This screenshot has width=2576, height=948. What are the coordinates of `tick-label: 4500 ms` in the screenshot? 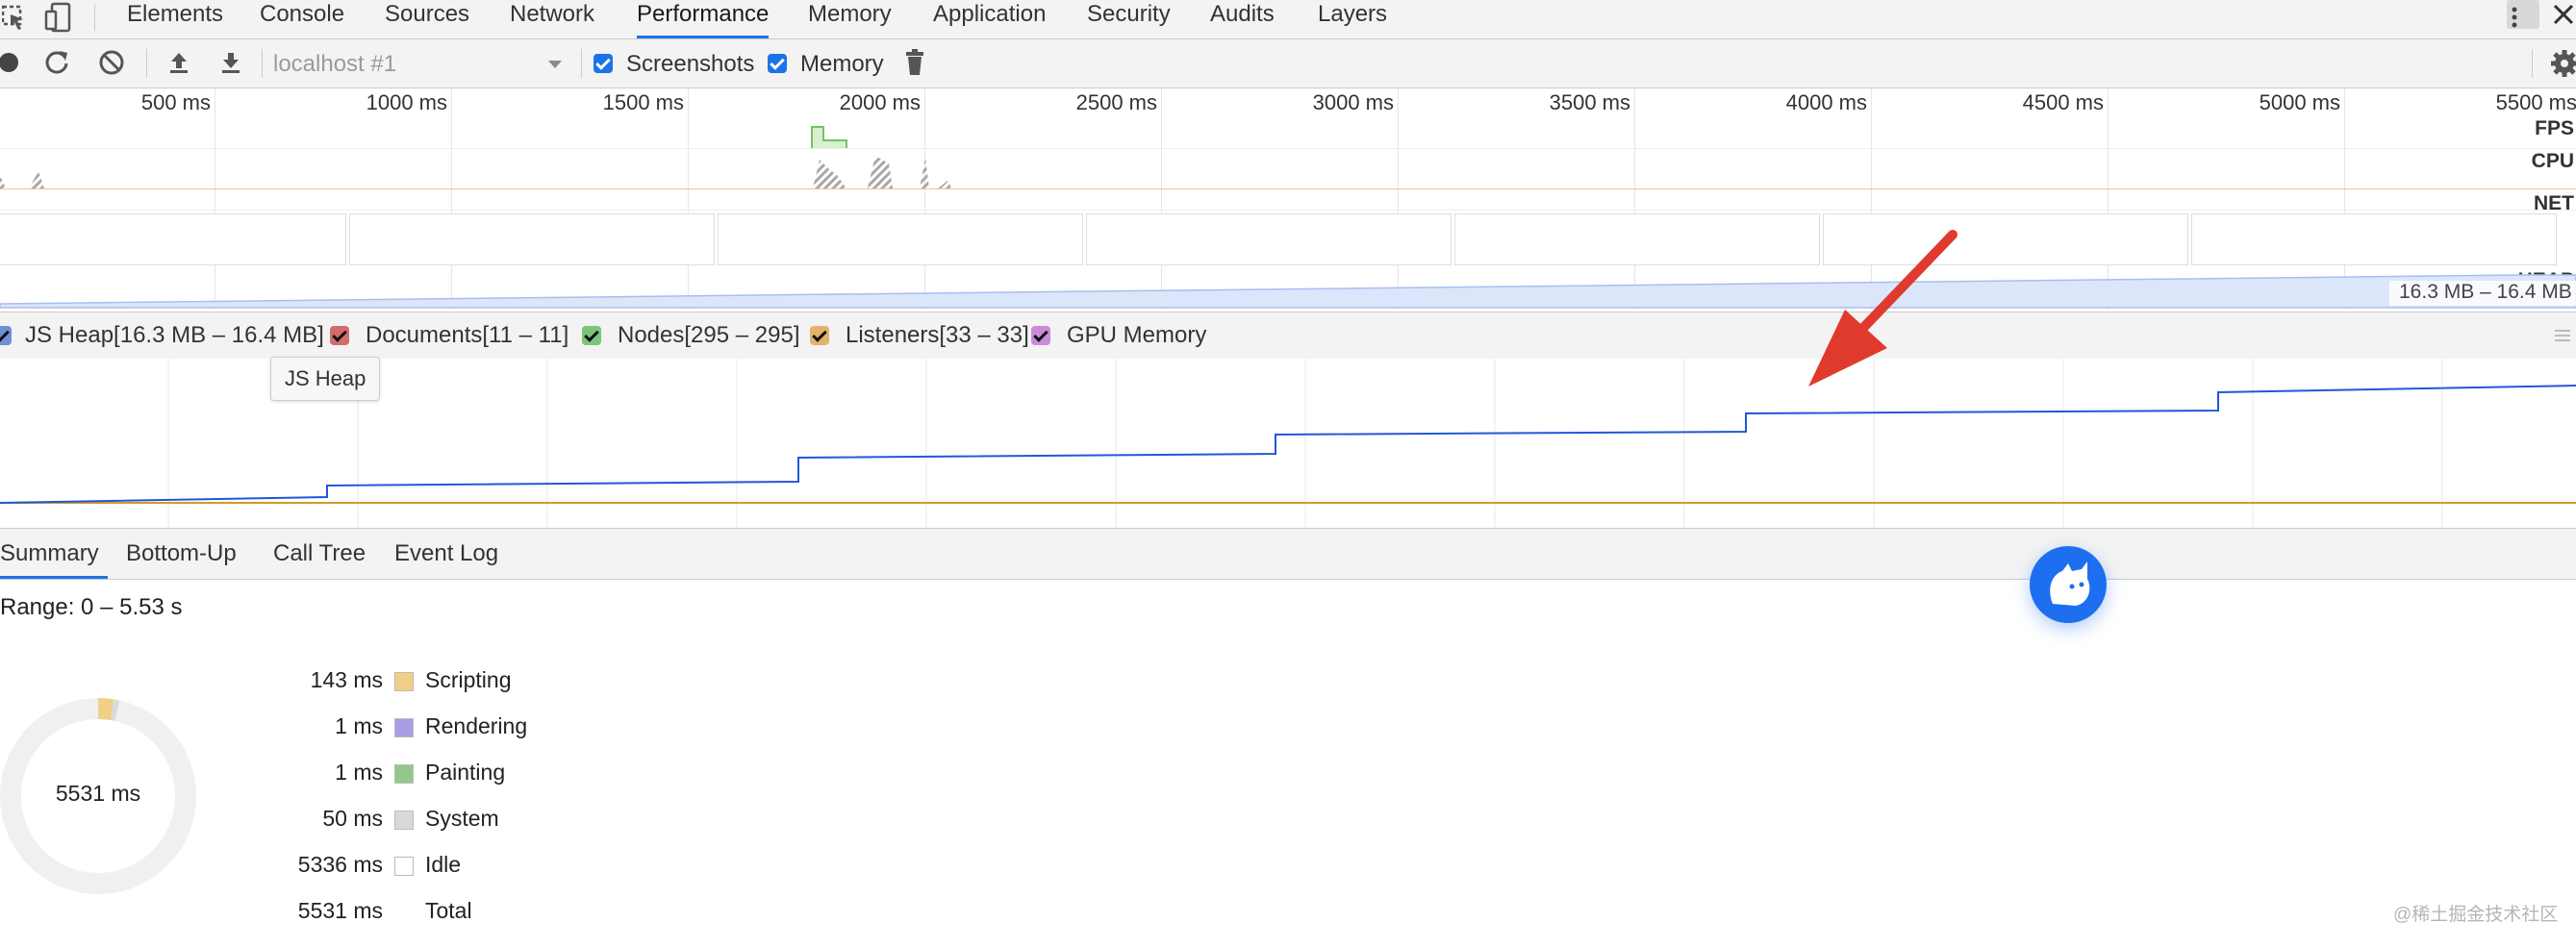 It's located at (2063, 102).